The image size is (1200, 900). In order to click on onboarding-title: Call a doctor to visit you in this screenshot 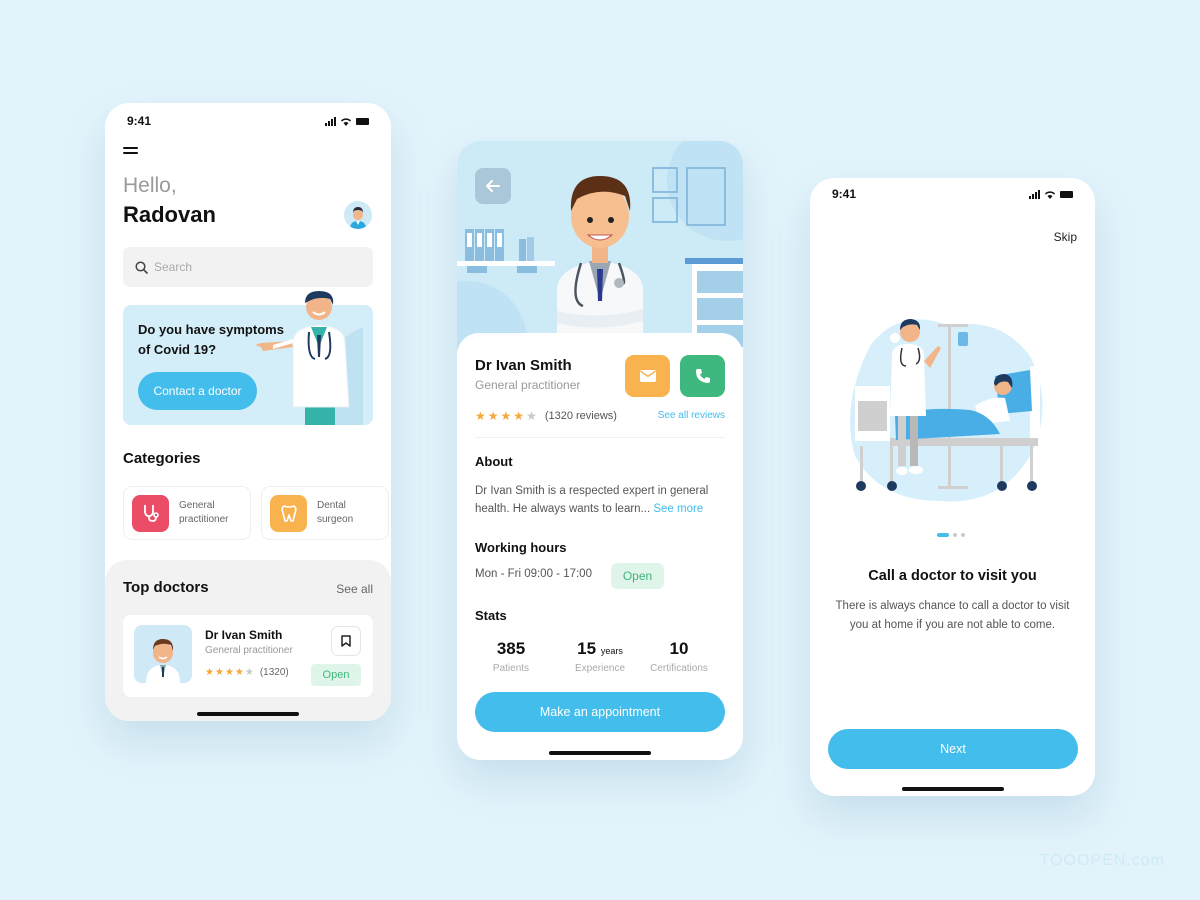, I will do `click(952, 576)`.